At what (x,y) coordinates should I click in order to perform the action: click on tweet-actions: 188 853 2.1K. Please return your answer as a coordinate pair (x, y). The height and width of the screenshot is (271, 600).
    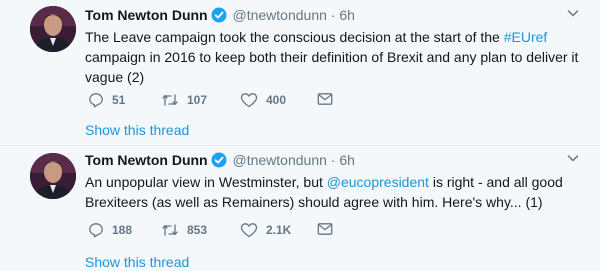
    Looking at the image, I should click on (285, 231).